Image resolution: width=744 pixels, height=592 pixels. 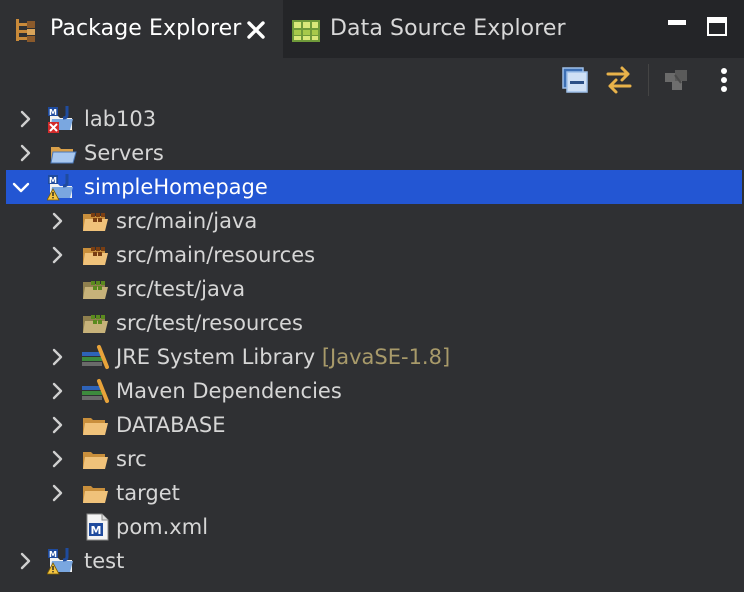 I want to click on tab-data-source-explorer: Data Source Explorer, so click(x=448, y=29).